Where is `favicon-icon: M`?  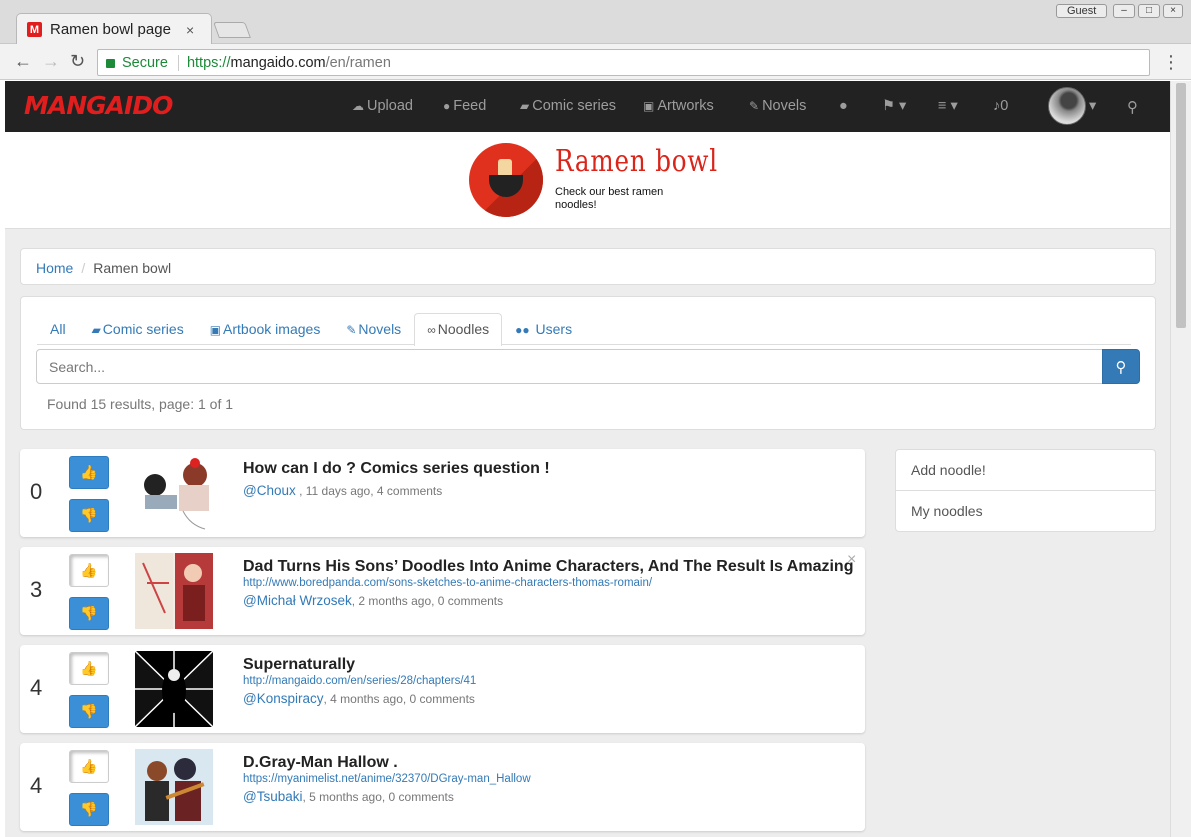 favicon-icon: M is located at coordinates (34, 29).